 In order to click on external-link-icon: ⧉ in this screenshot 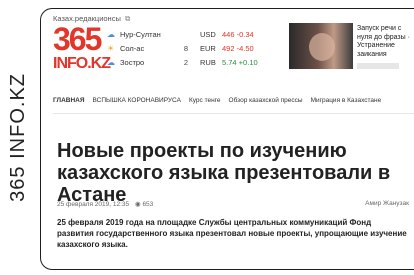, I will do `click(127, 18)`.